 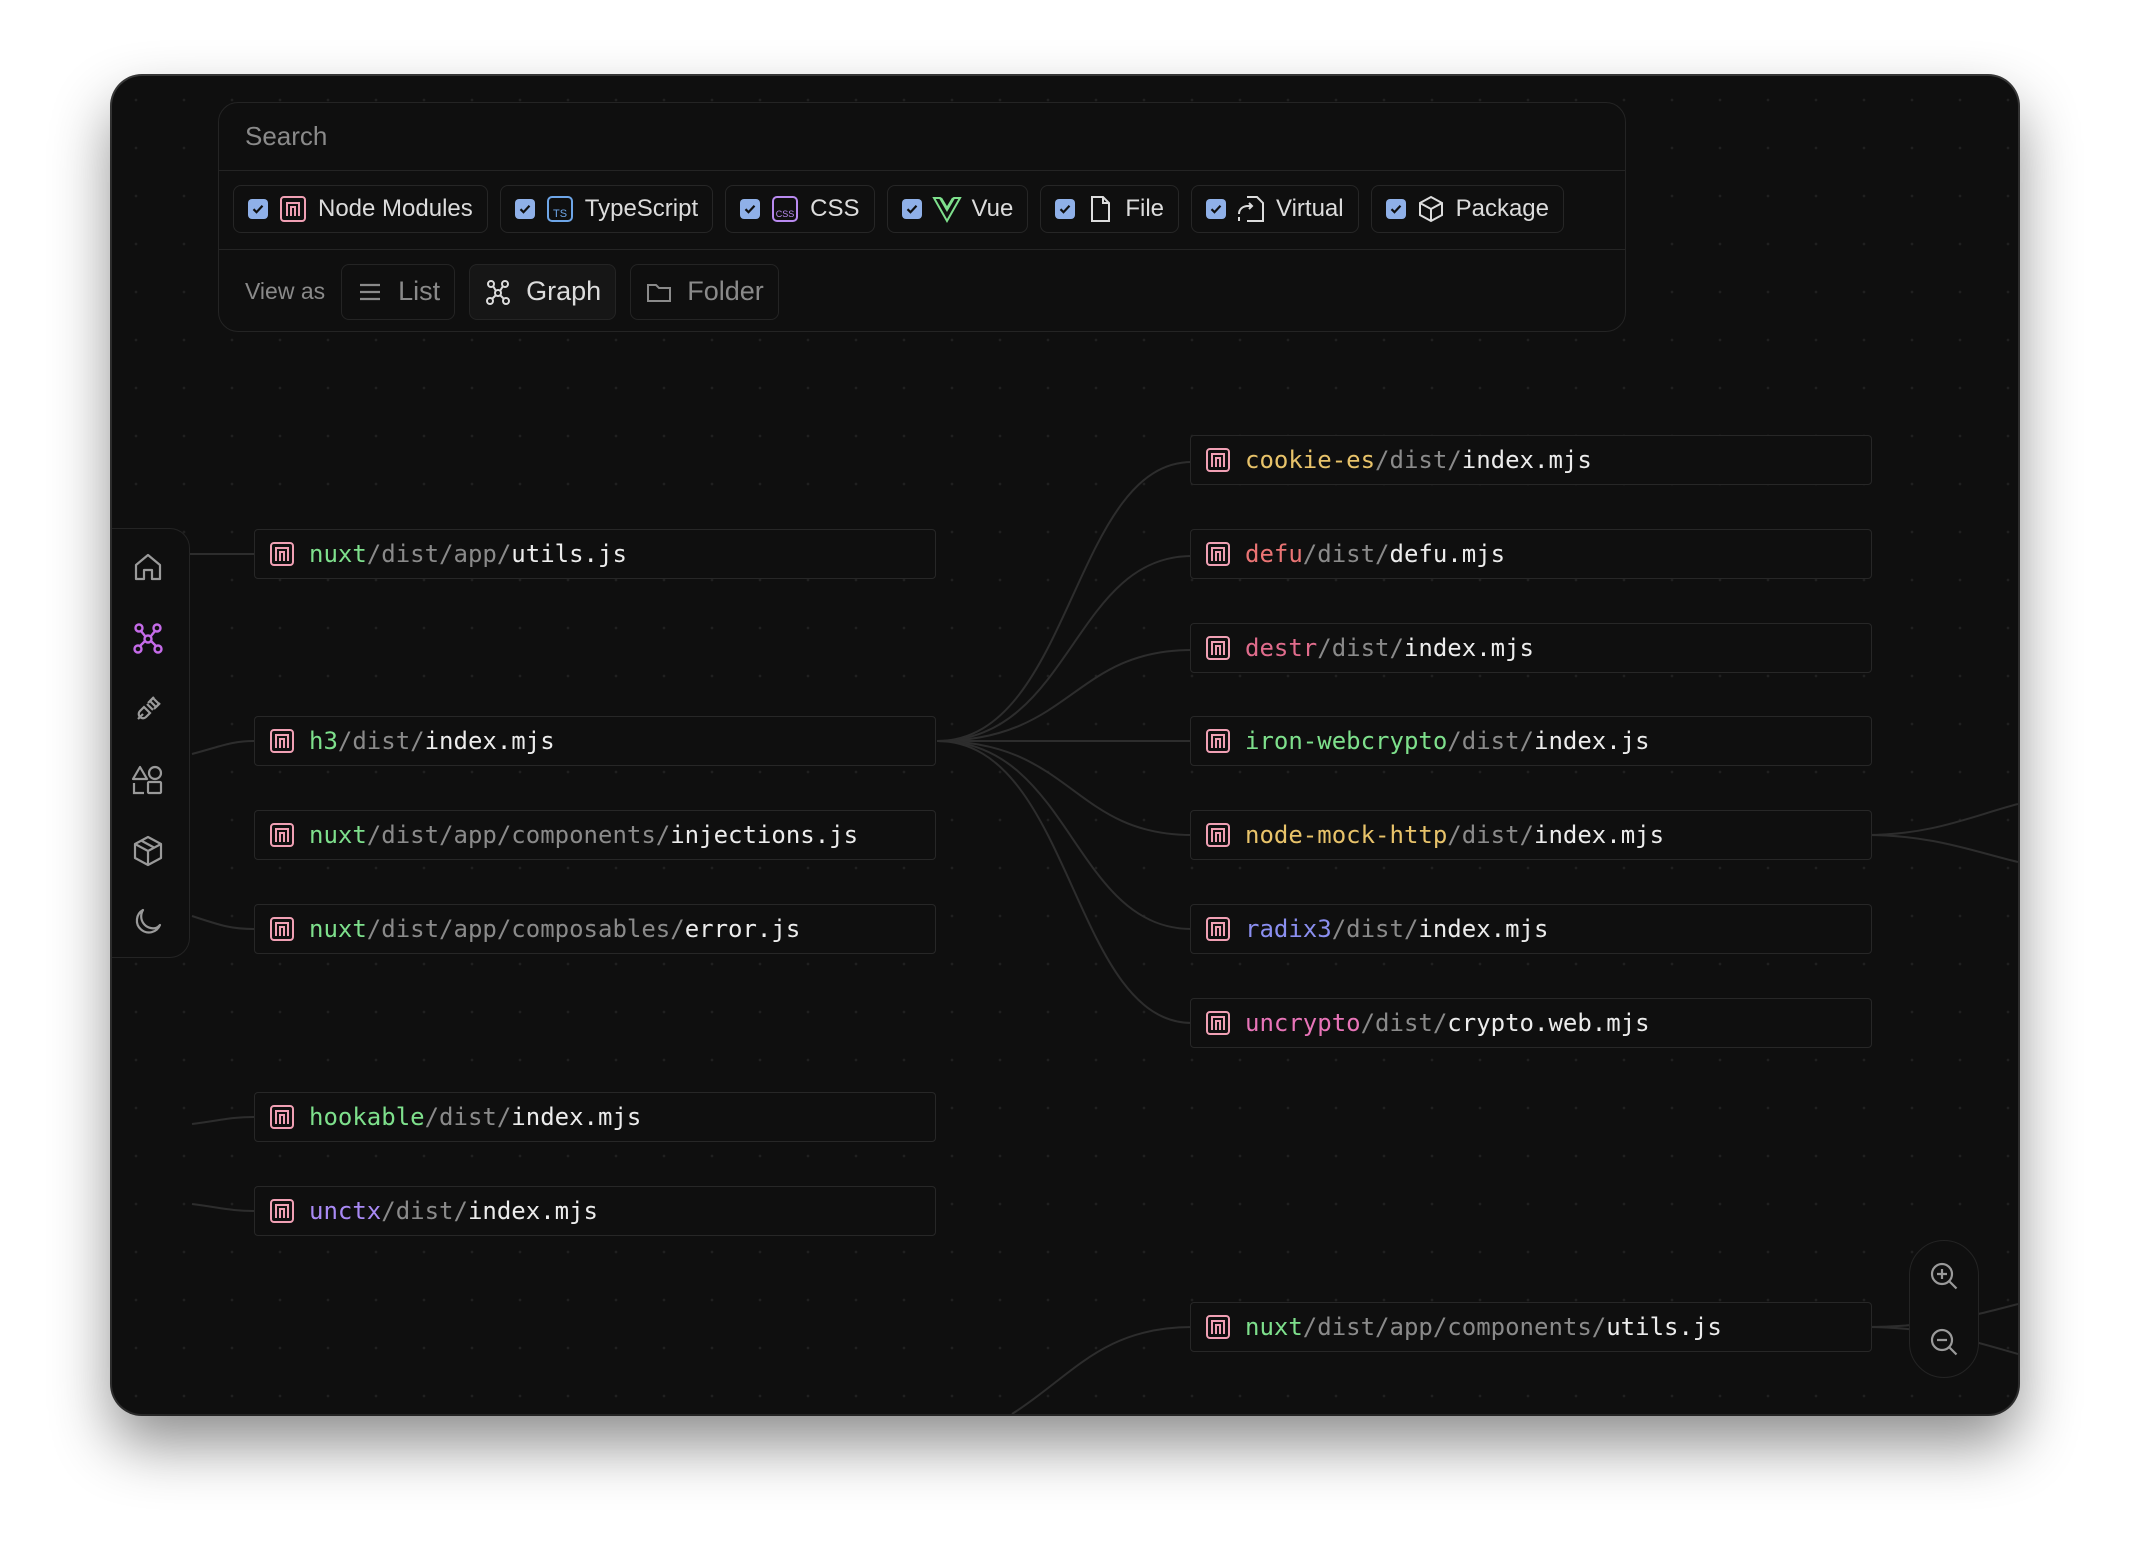 I want to click on dark-mode-moon-icon, so click(x=148, y=922).